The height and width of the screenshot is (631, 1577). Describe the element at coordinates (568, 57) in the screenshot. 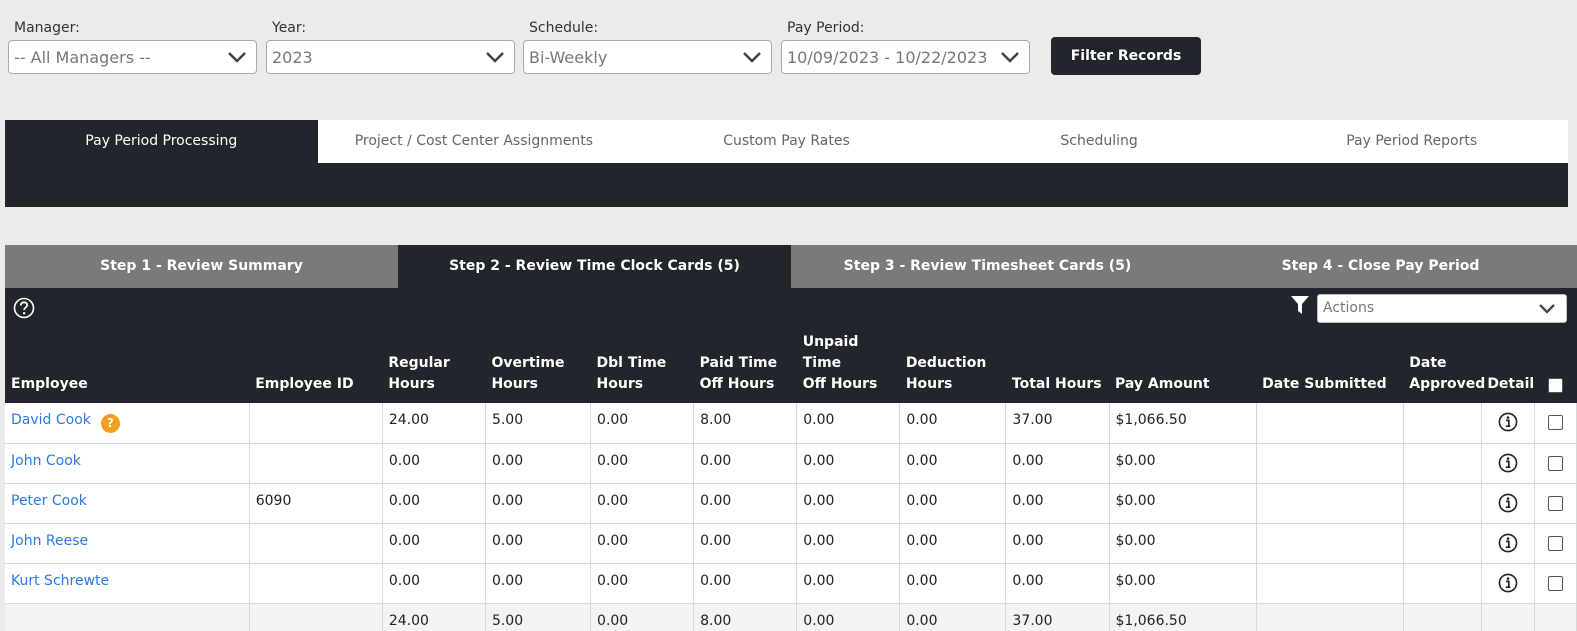

I see `schedule-value: Bi-Weekly` at that location.